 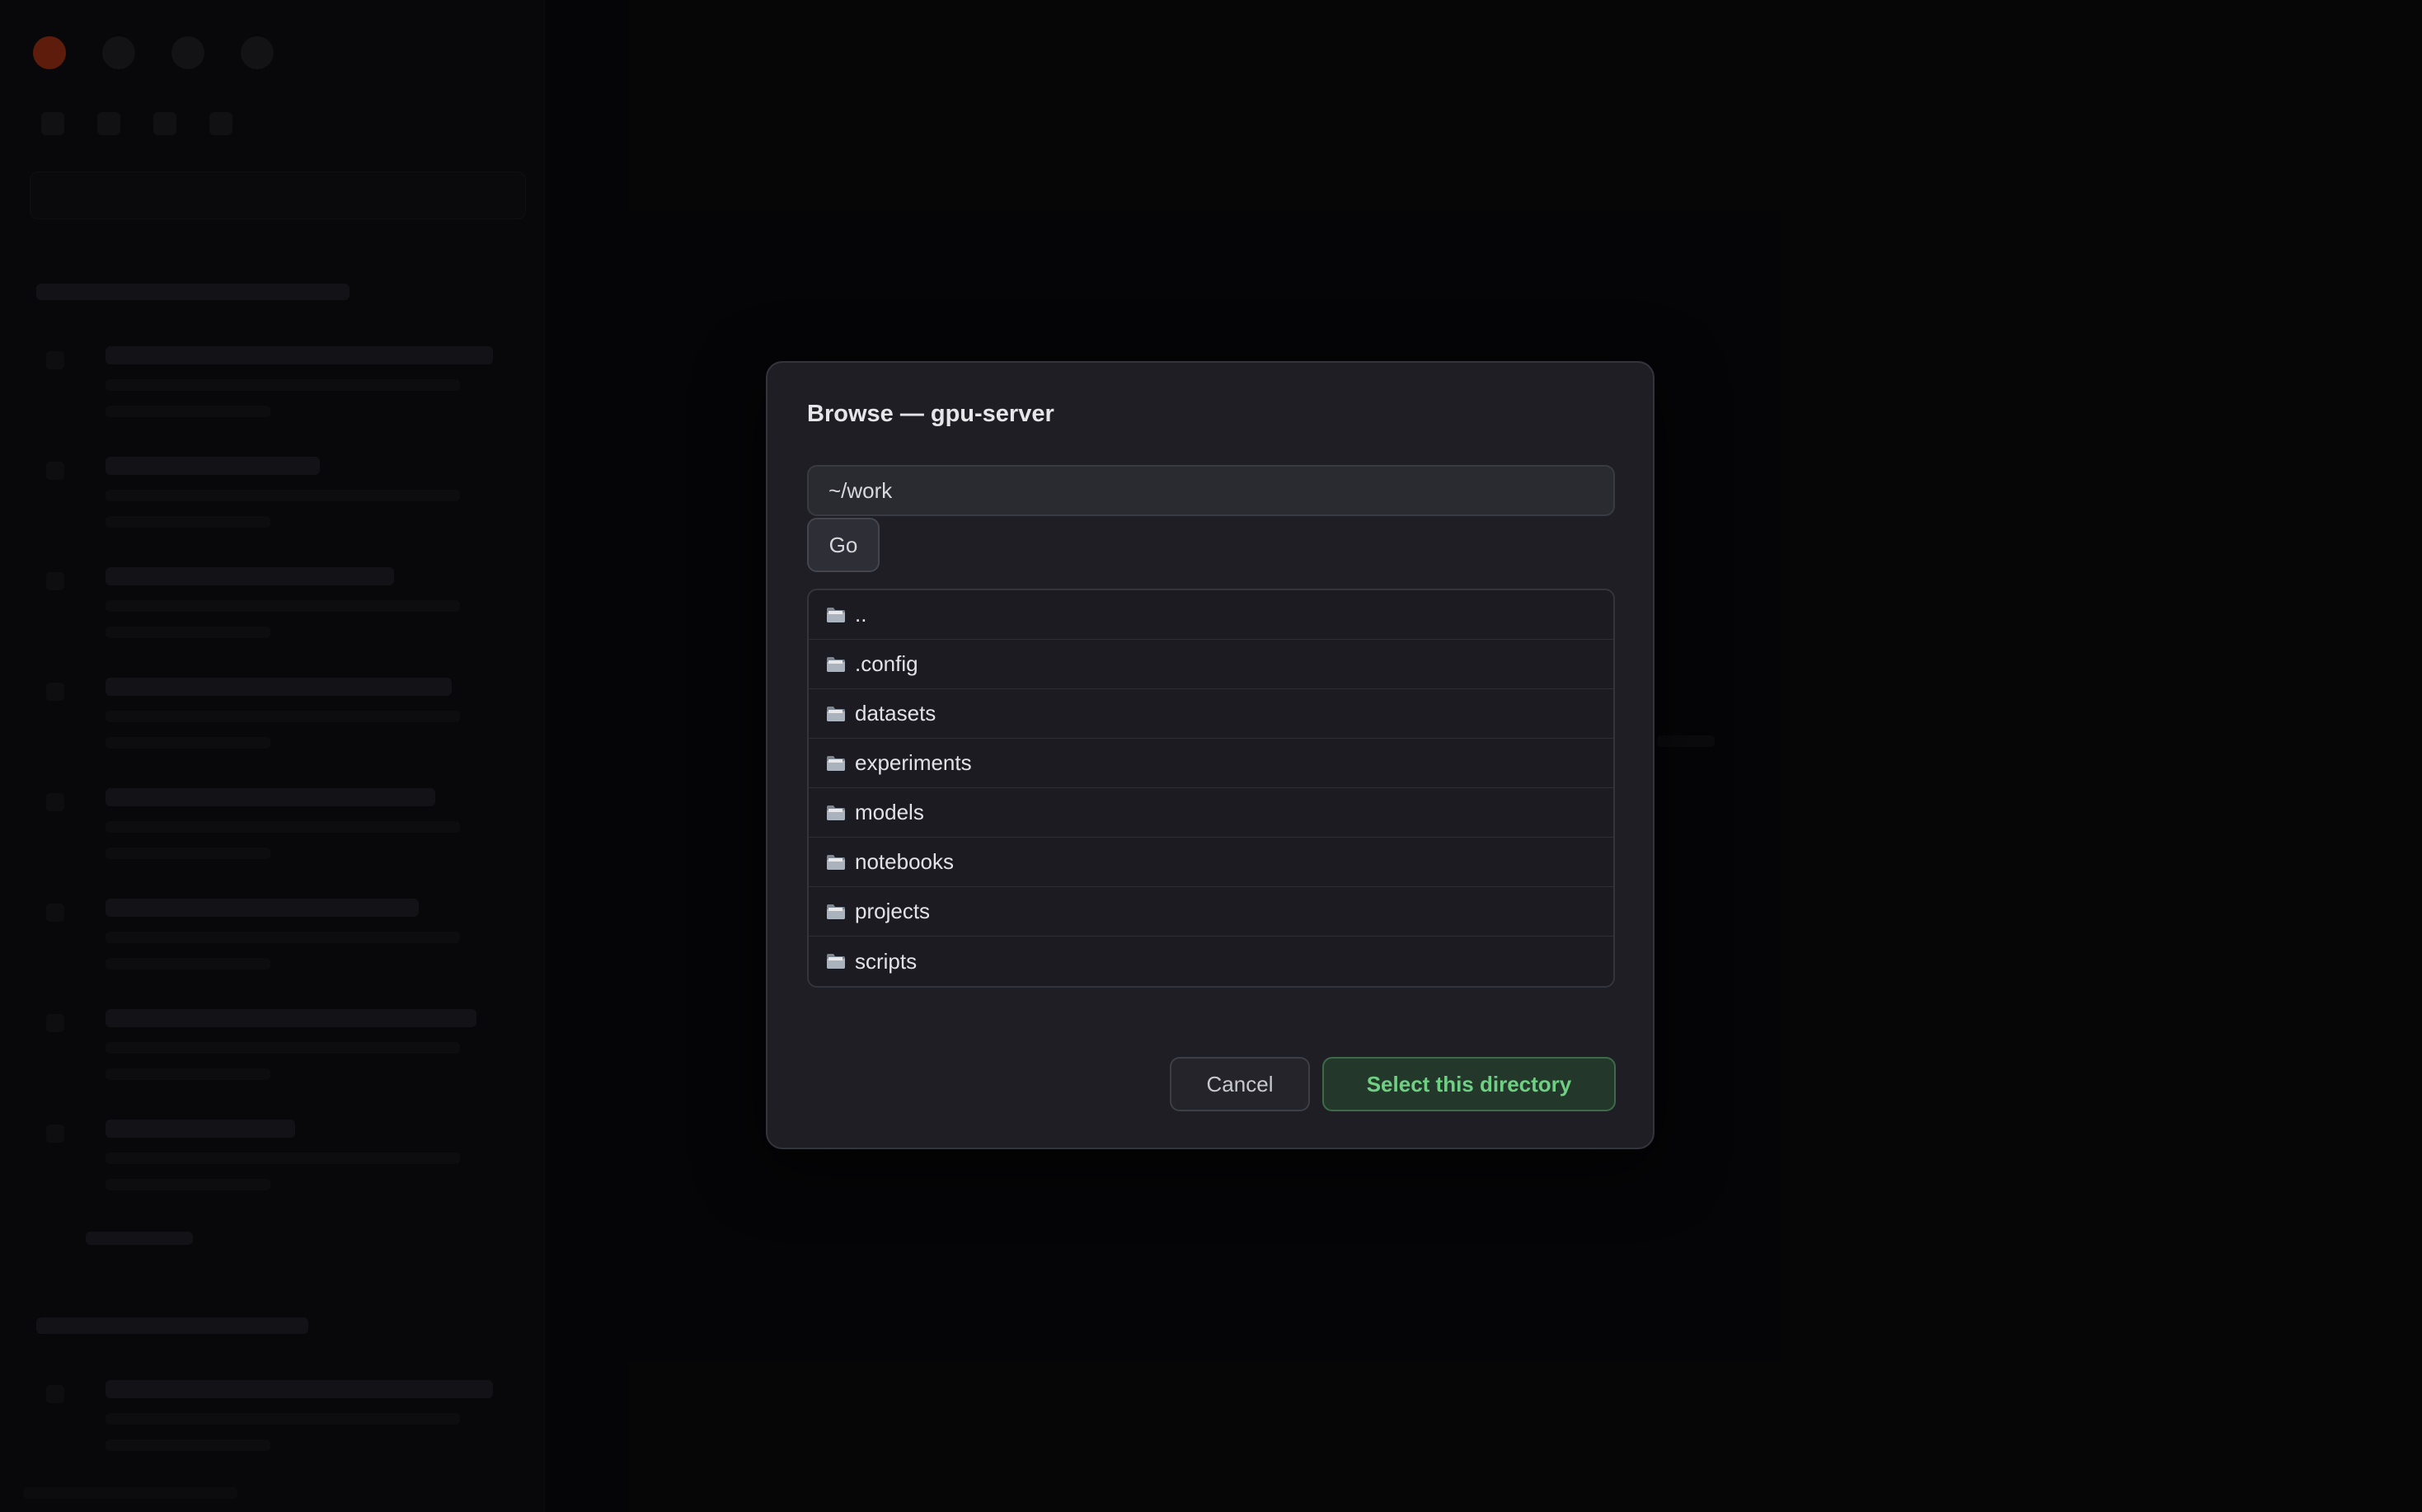 What do you see at coordinates (889, 812) in the screenshot?
I see `directory-name: models` at bounding box center [889, 812].